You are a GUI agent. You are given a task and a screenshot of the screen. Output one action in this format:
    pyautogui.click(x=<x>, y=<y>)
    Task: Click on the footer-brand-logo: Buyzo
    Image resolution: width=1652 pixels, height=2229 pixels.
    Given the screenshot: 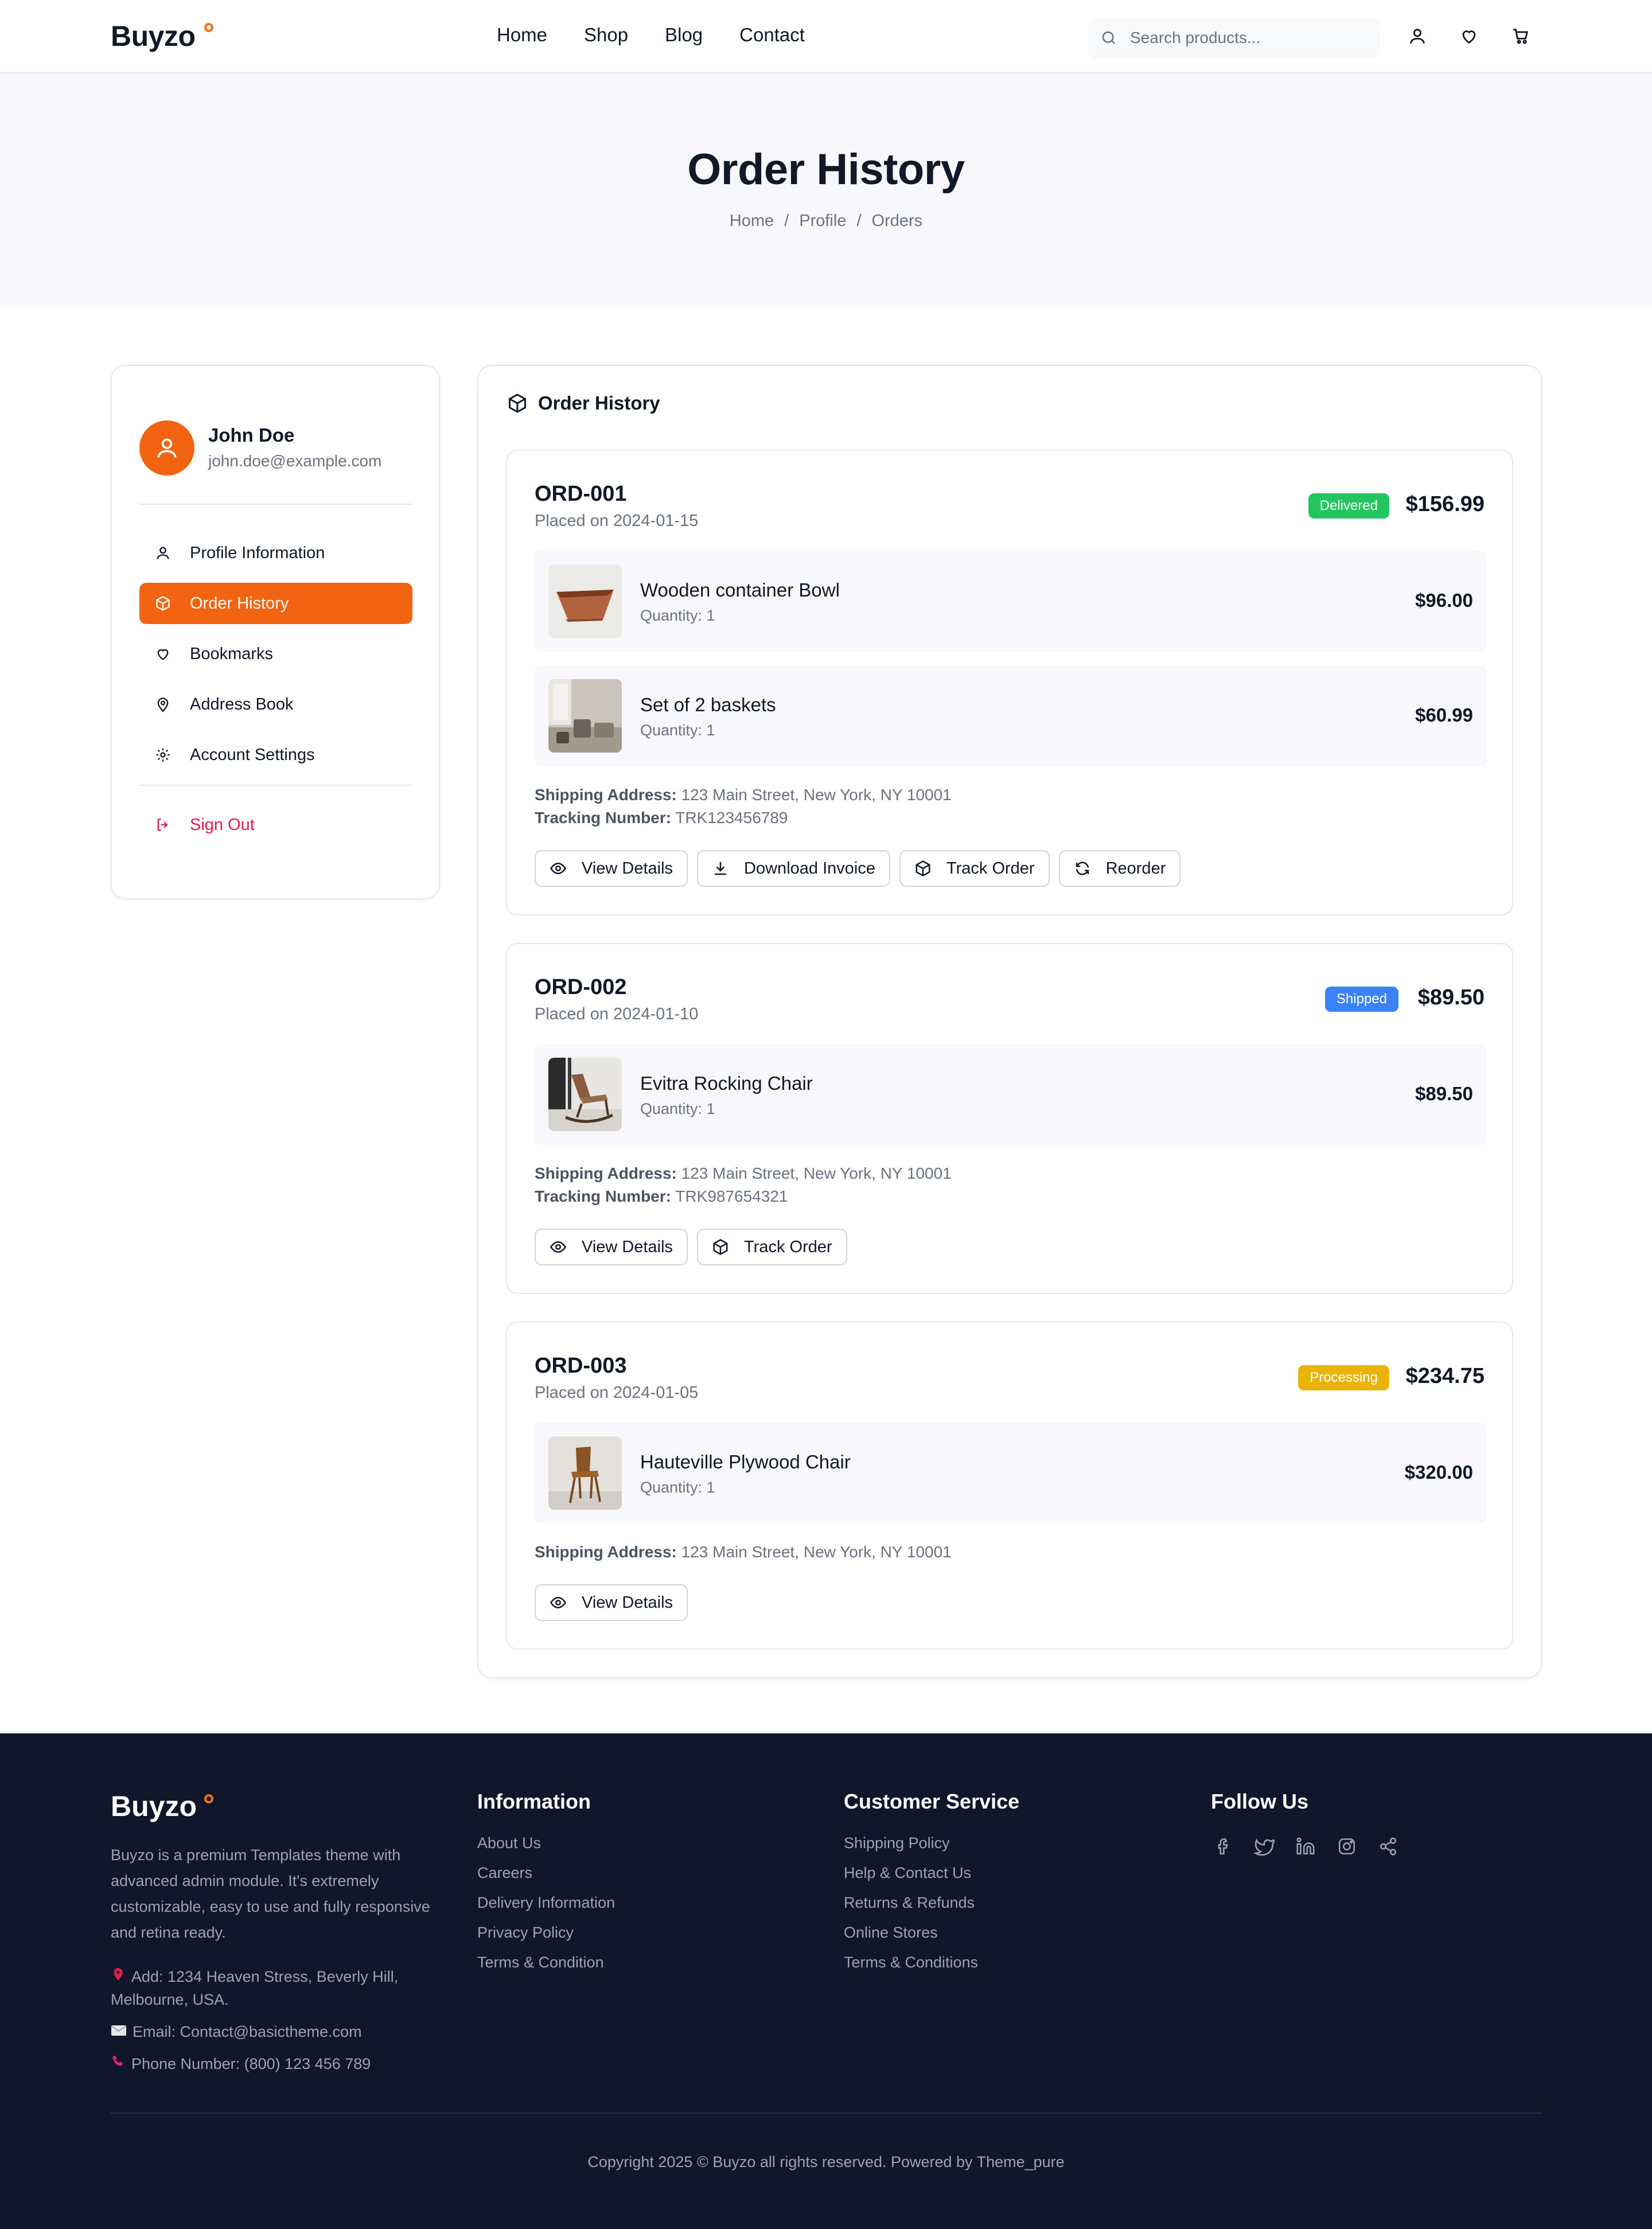 What is the action you would take?
    pyautogui.click(x=154, y=1806)
    